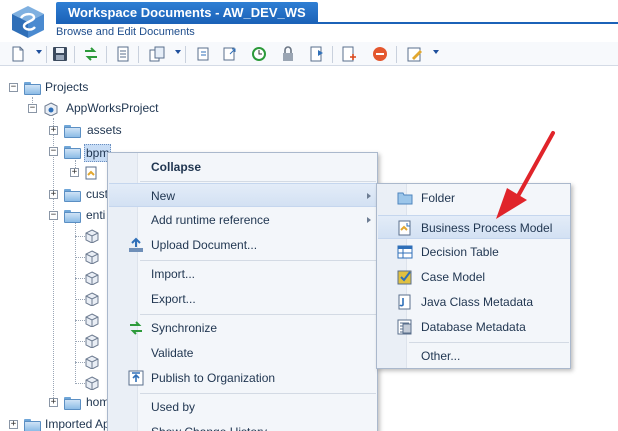 This screenshot has height=431, width=618. I want to click on menu-item-used-by: Used by, so click(243, 407).